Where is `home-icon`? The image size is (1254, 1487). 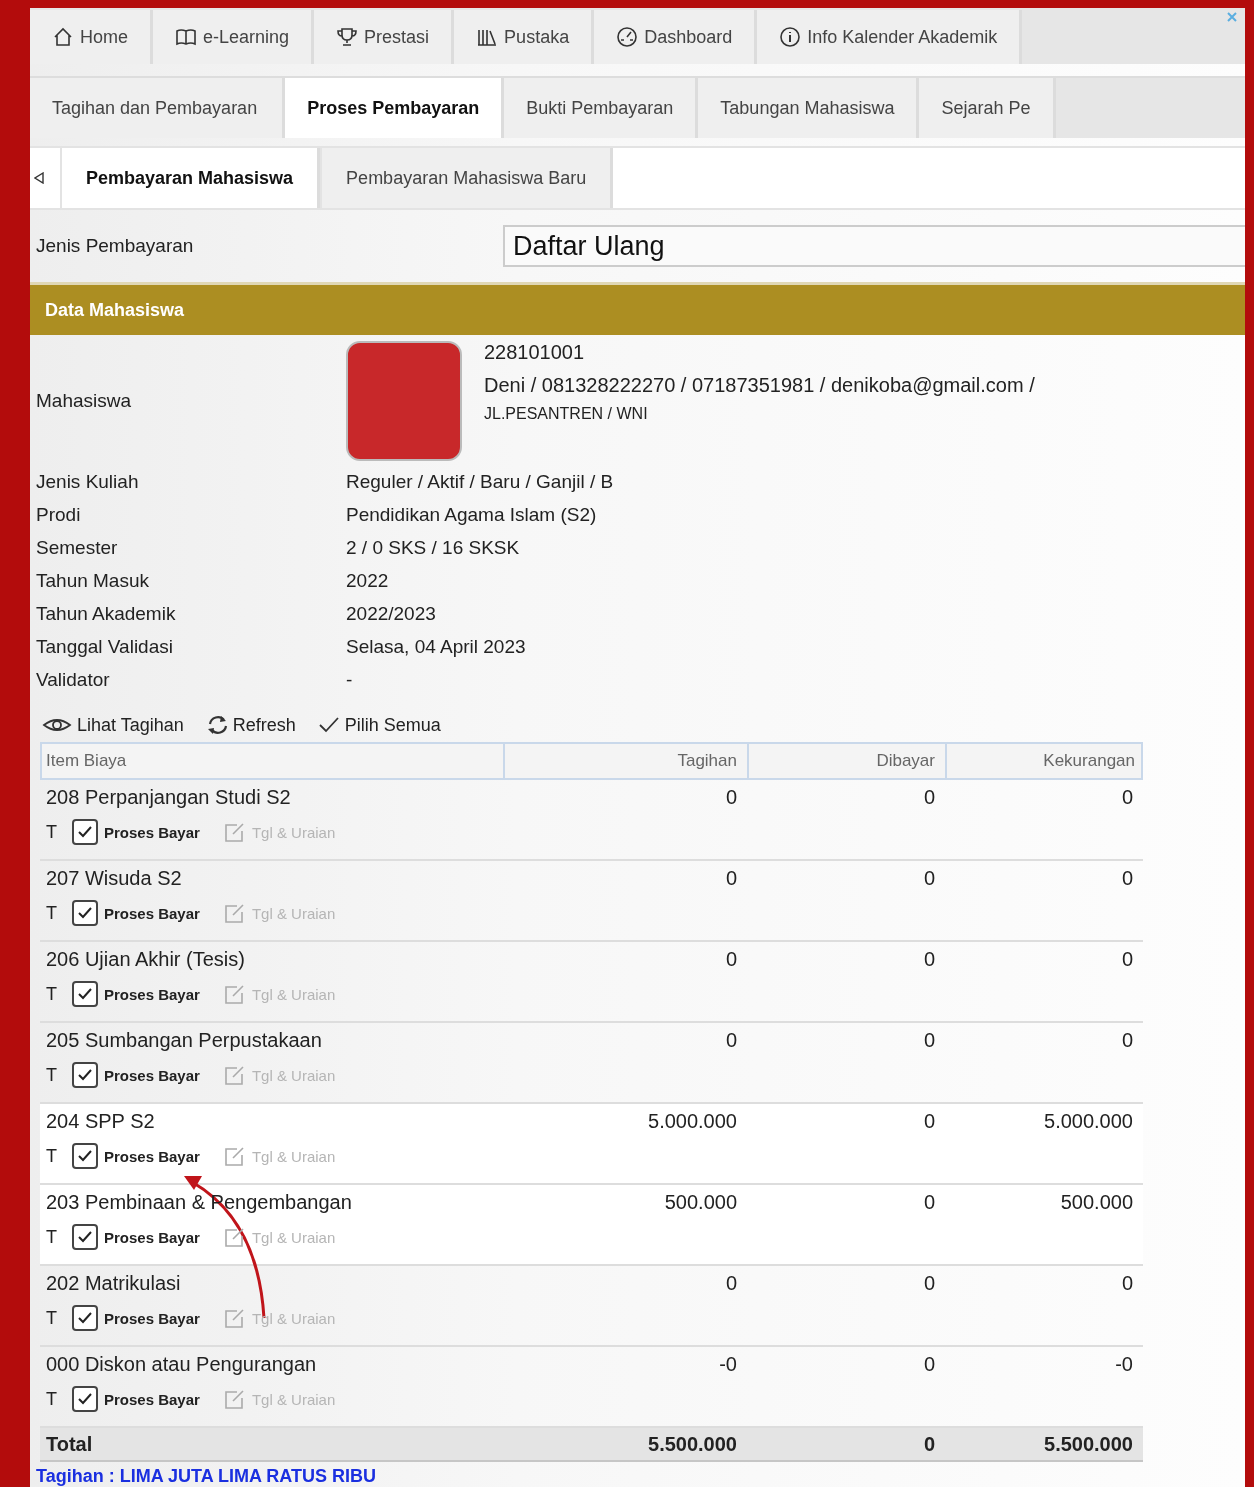 home-icon is located at coordinates (63, 37).